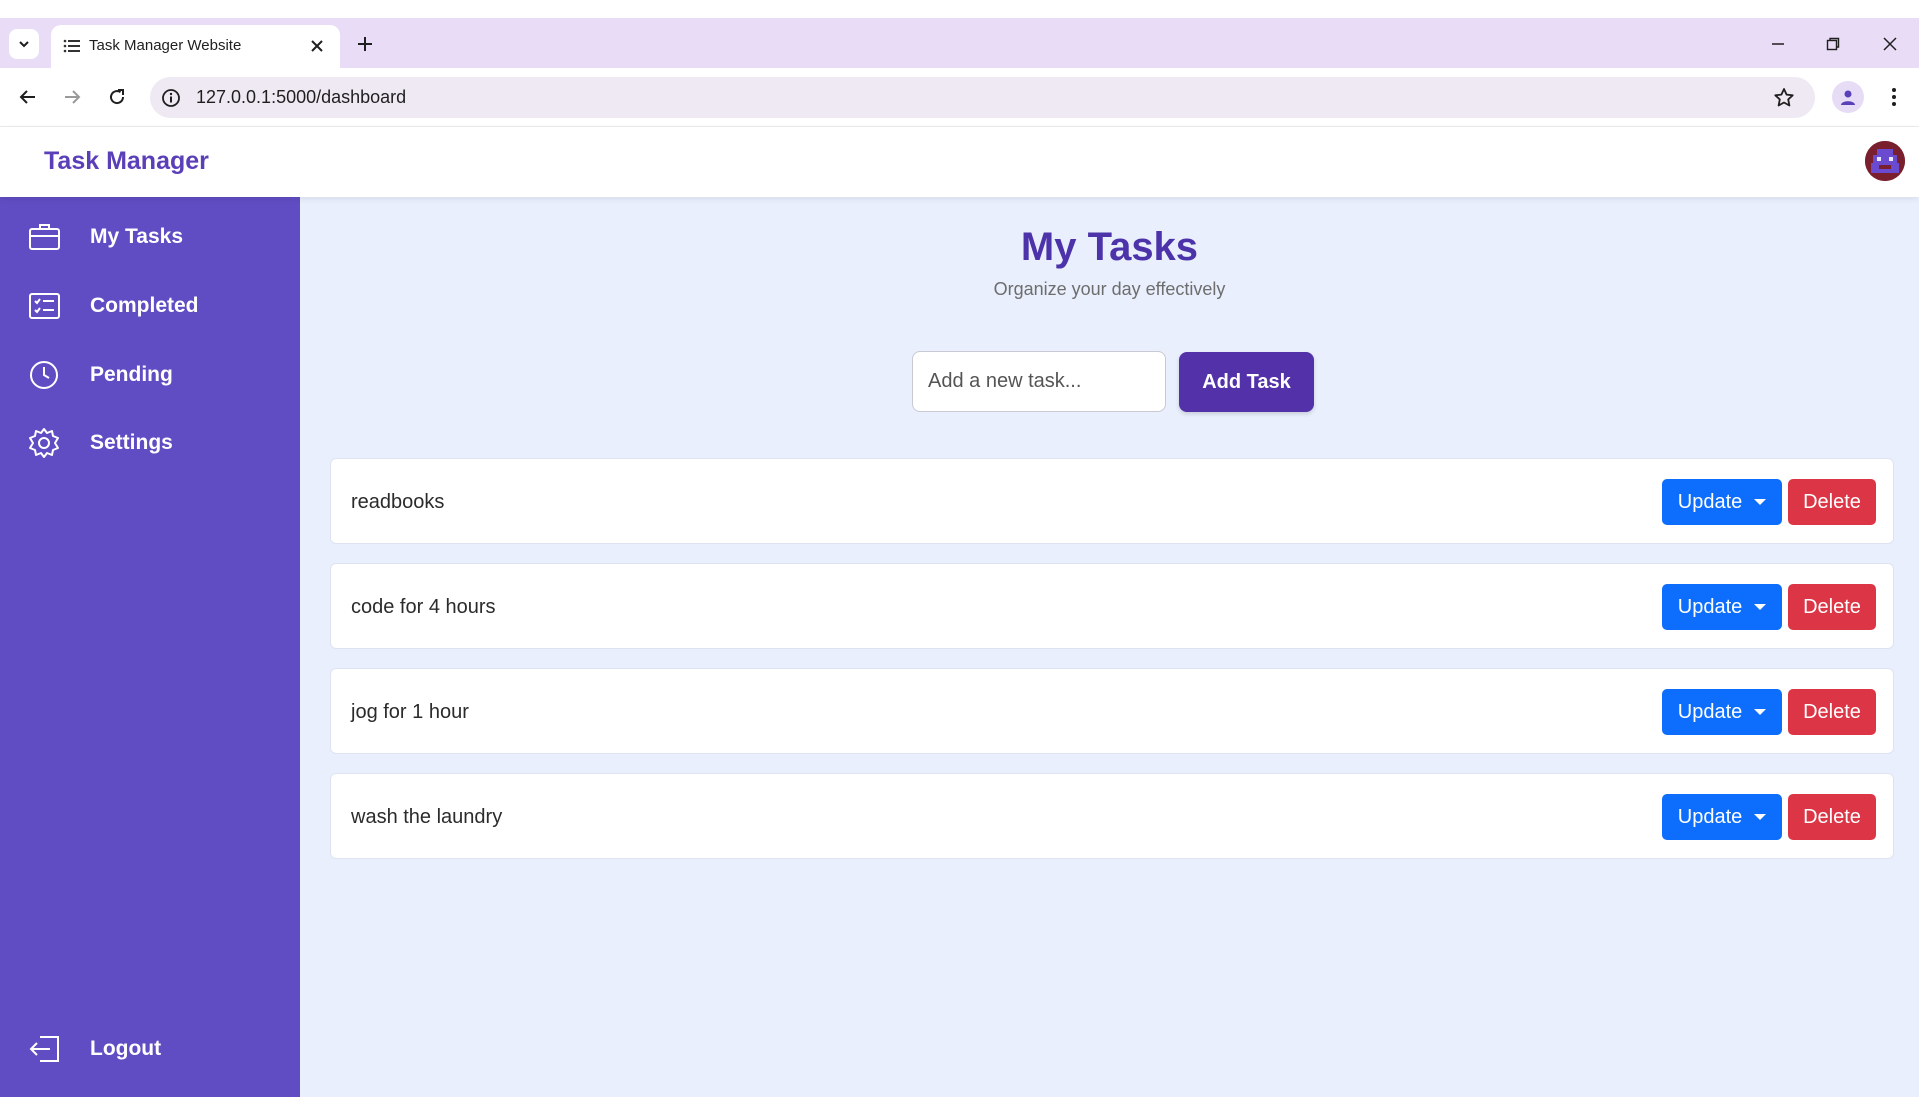  Describe the element at coordinates (1112, 816) in the screenshot. I see `task-item: wash the laundry Update Delete` at that location.